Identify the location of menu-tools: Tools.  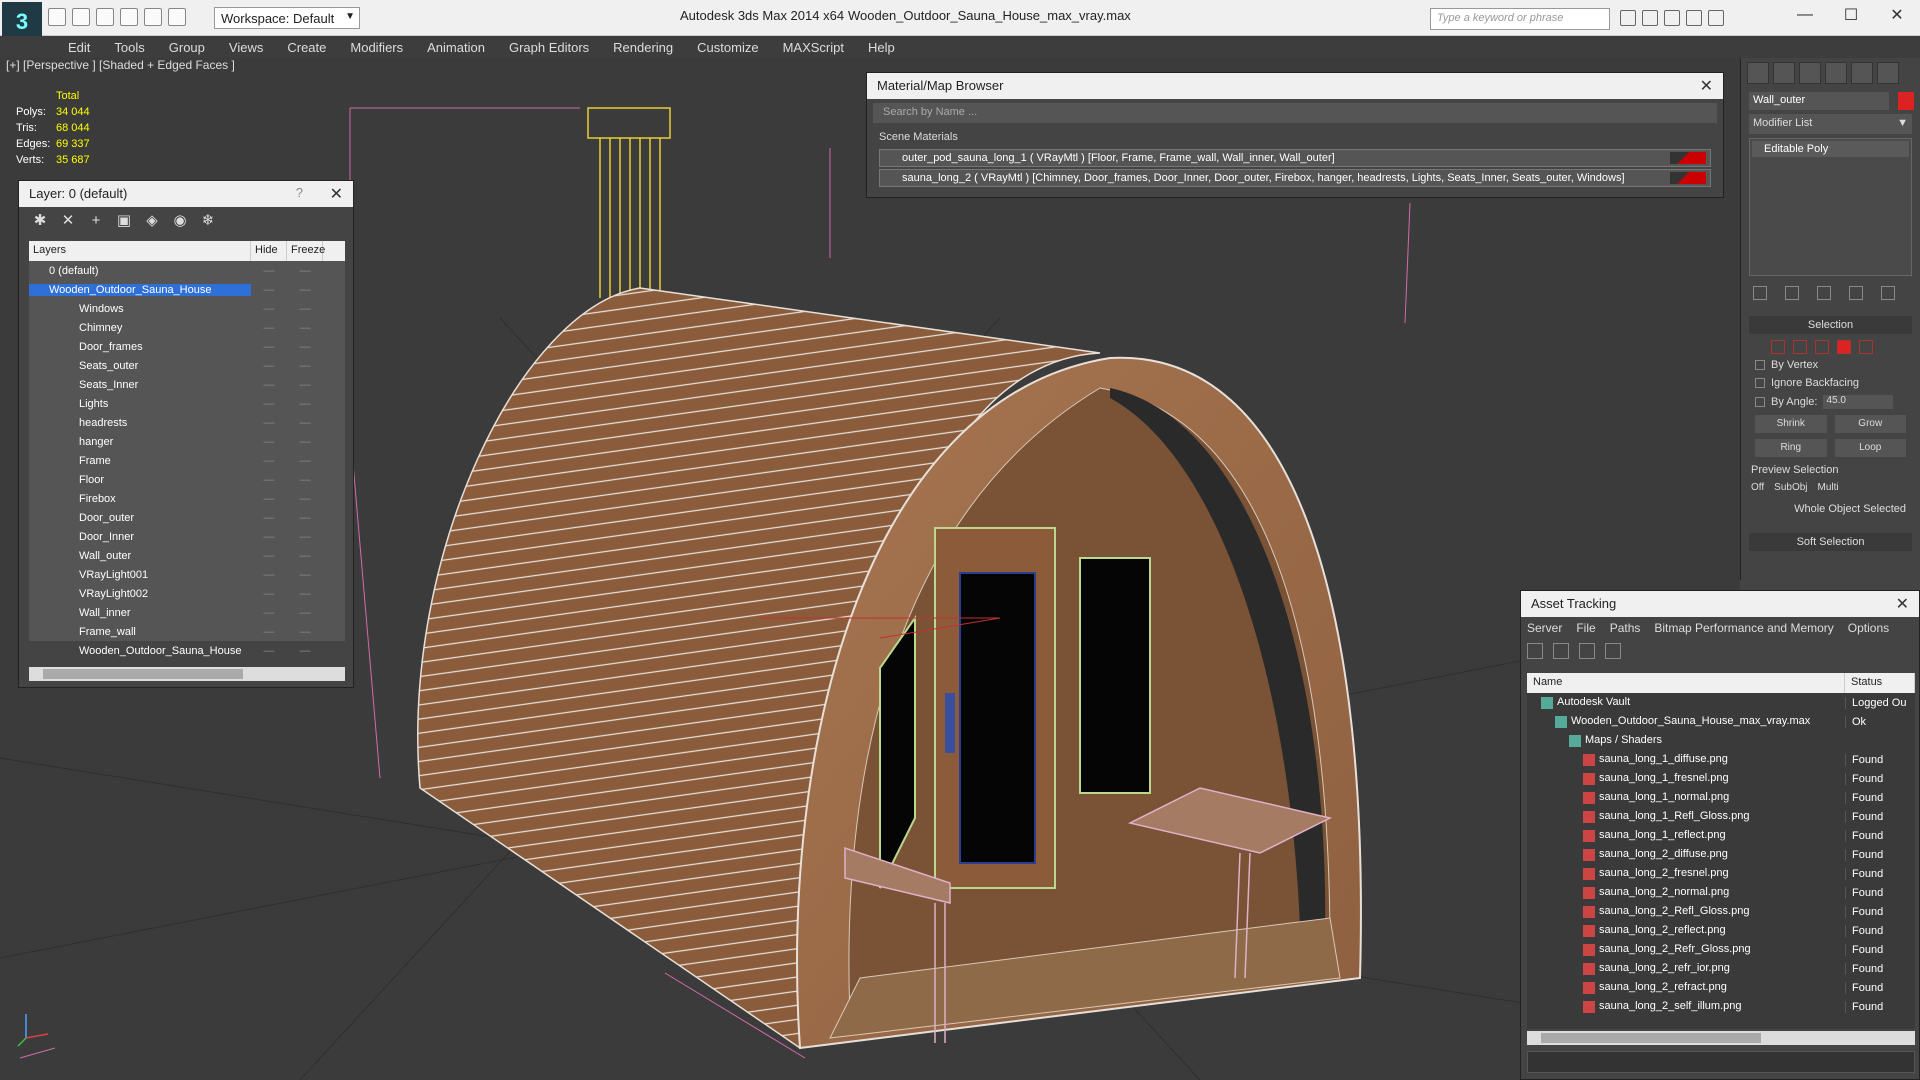
(129, 47).